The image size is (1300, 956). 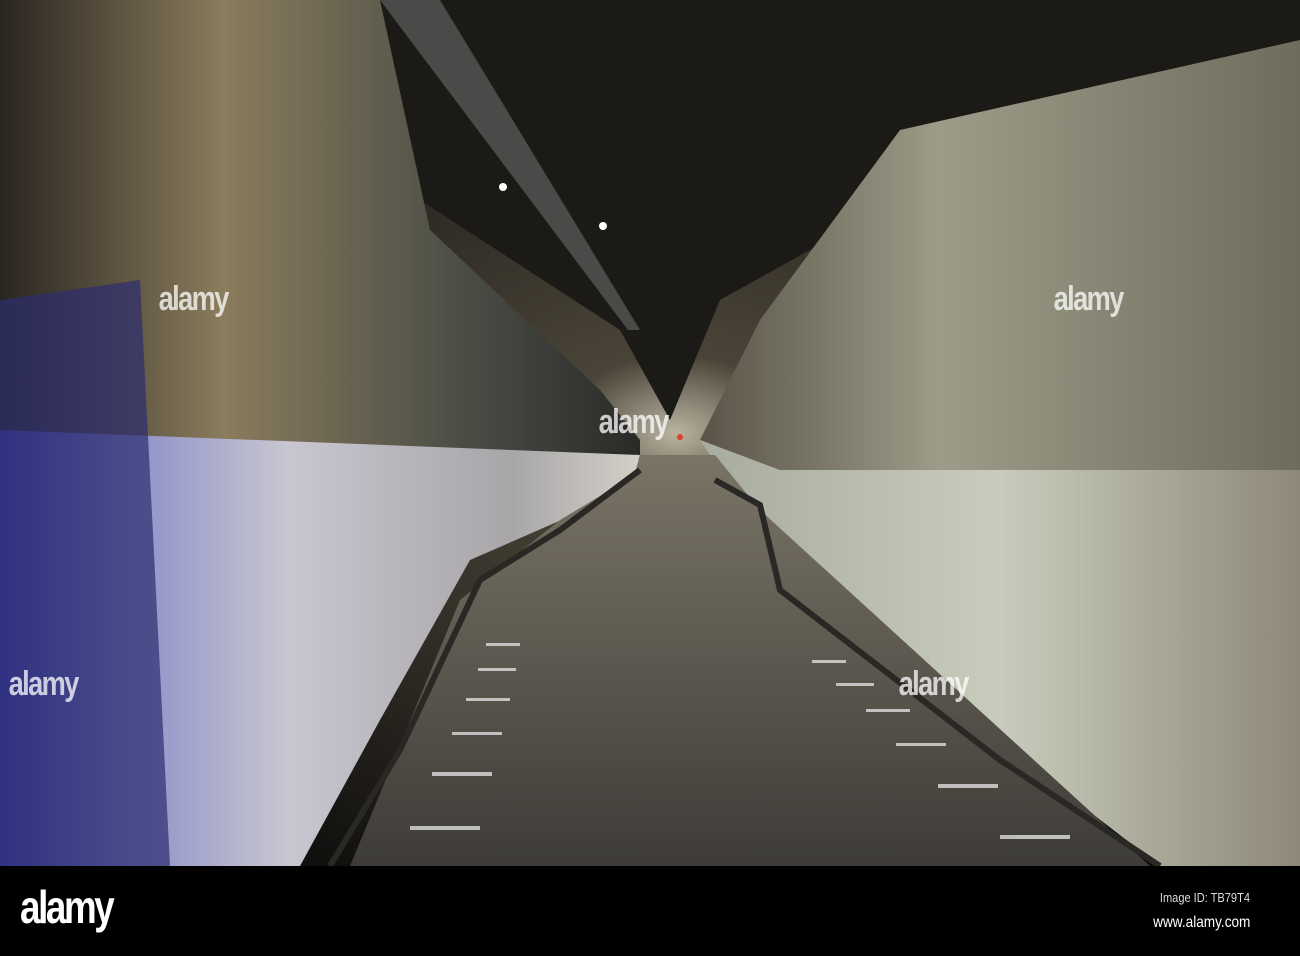 What do you see at coordinates (1201, 923) in the screenshot?
I see `website-link: www.alamy.com` at bounding box center [1201, 923].